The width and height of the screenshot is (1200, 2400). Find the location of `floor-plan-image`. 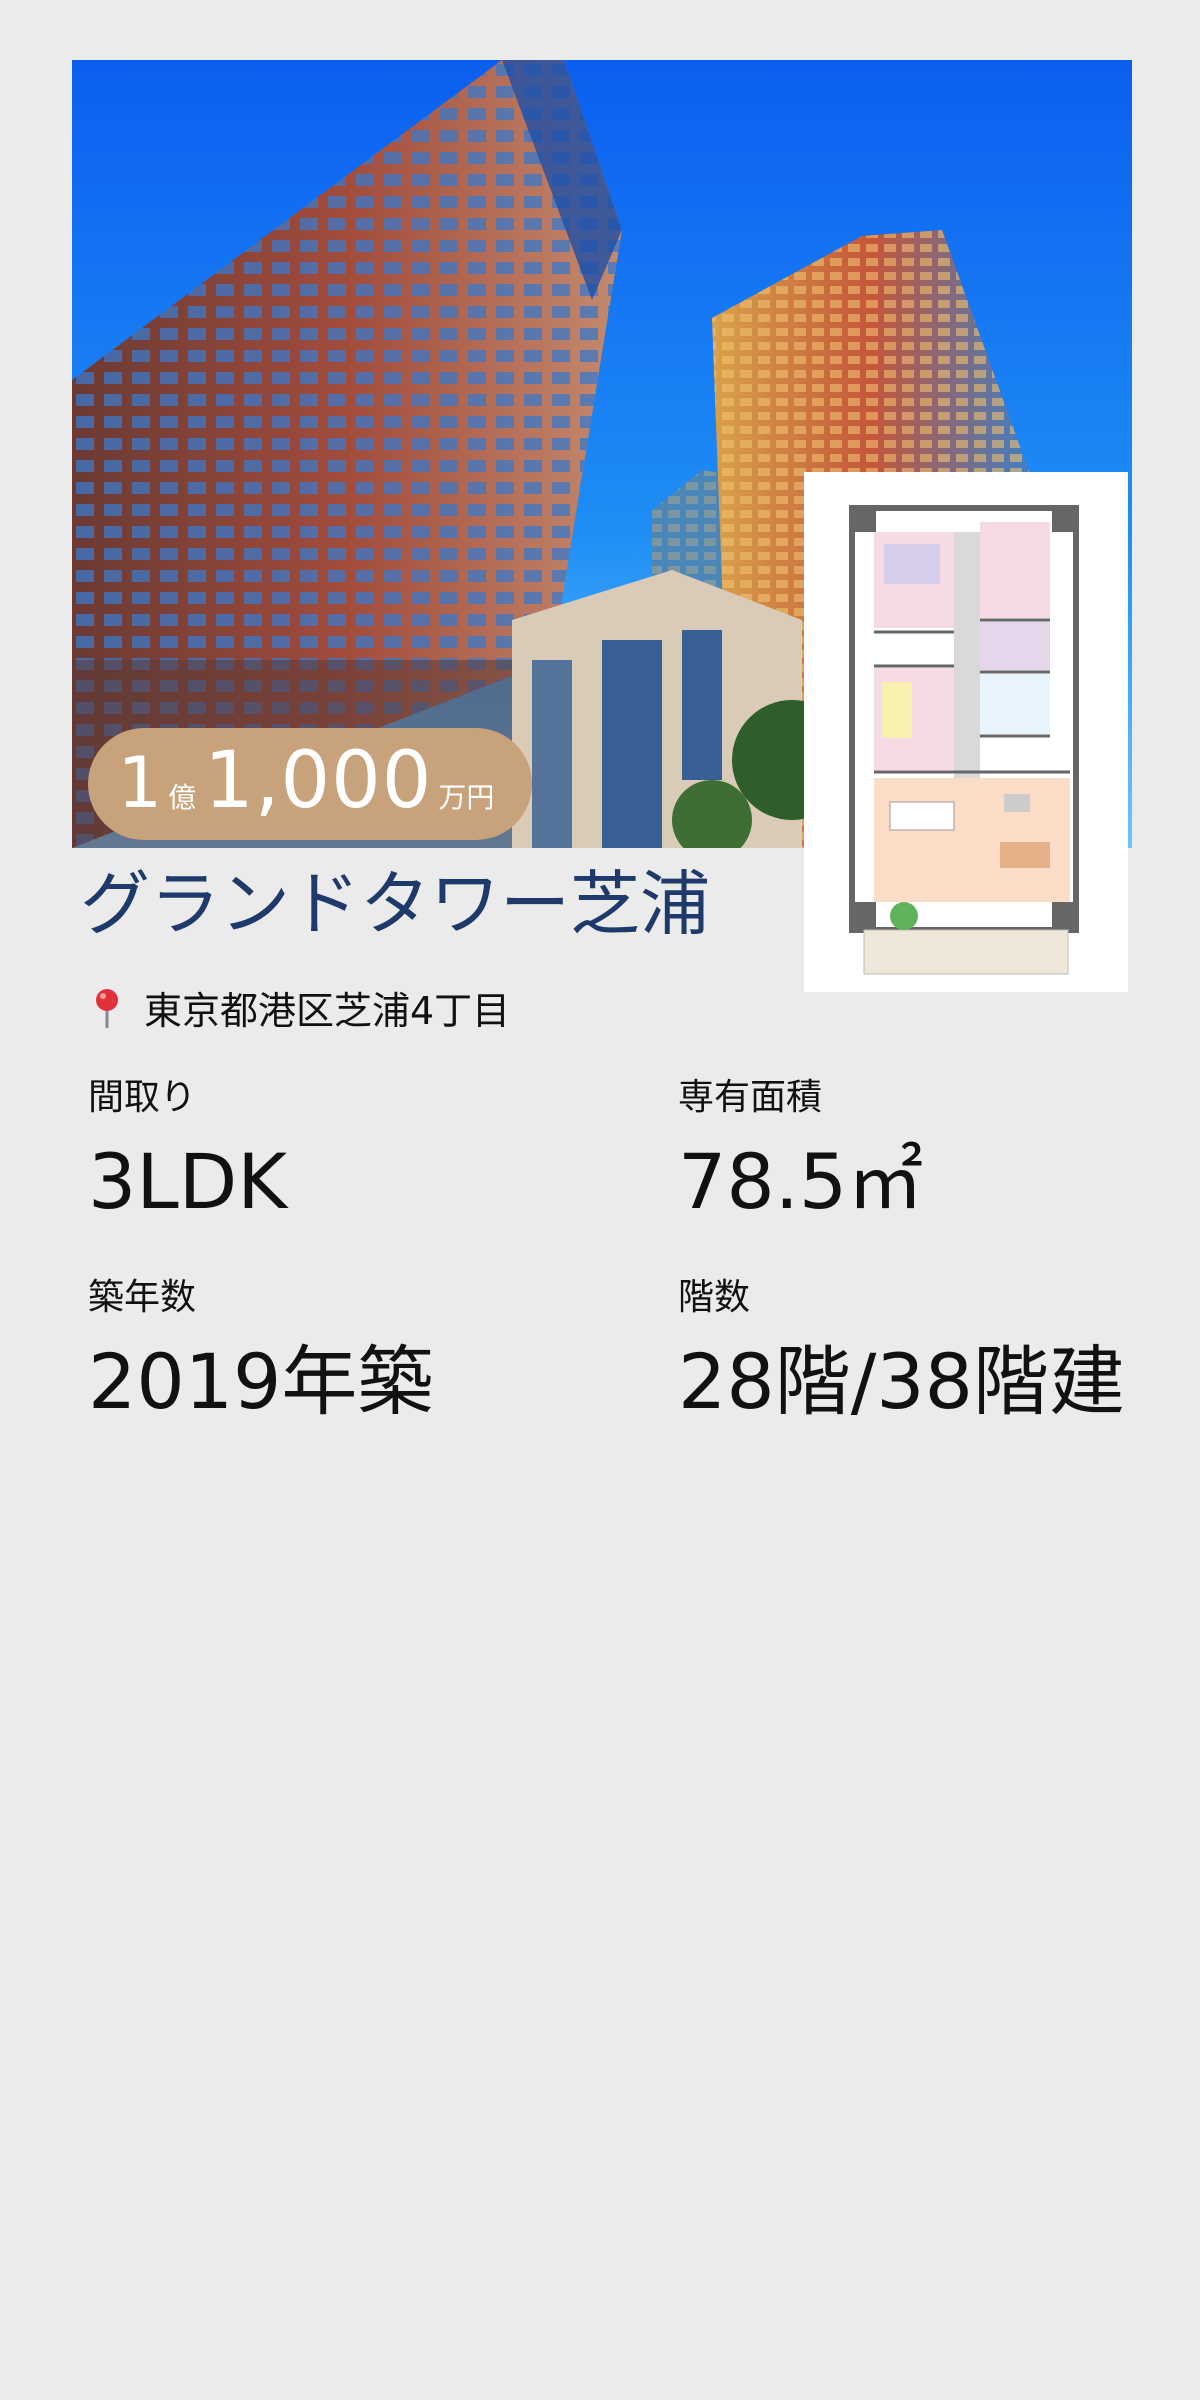

floor-plan-image is located at coordinates (966, 732).